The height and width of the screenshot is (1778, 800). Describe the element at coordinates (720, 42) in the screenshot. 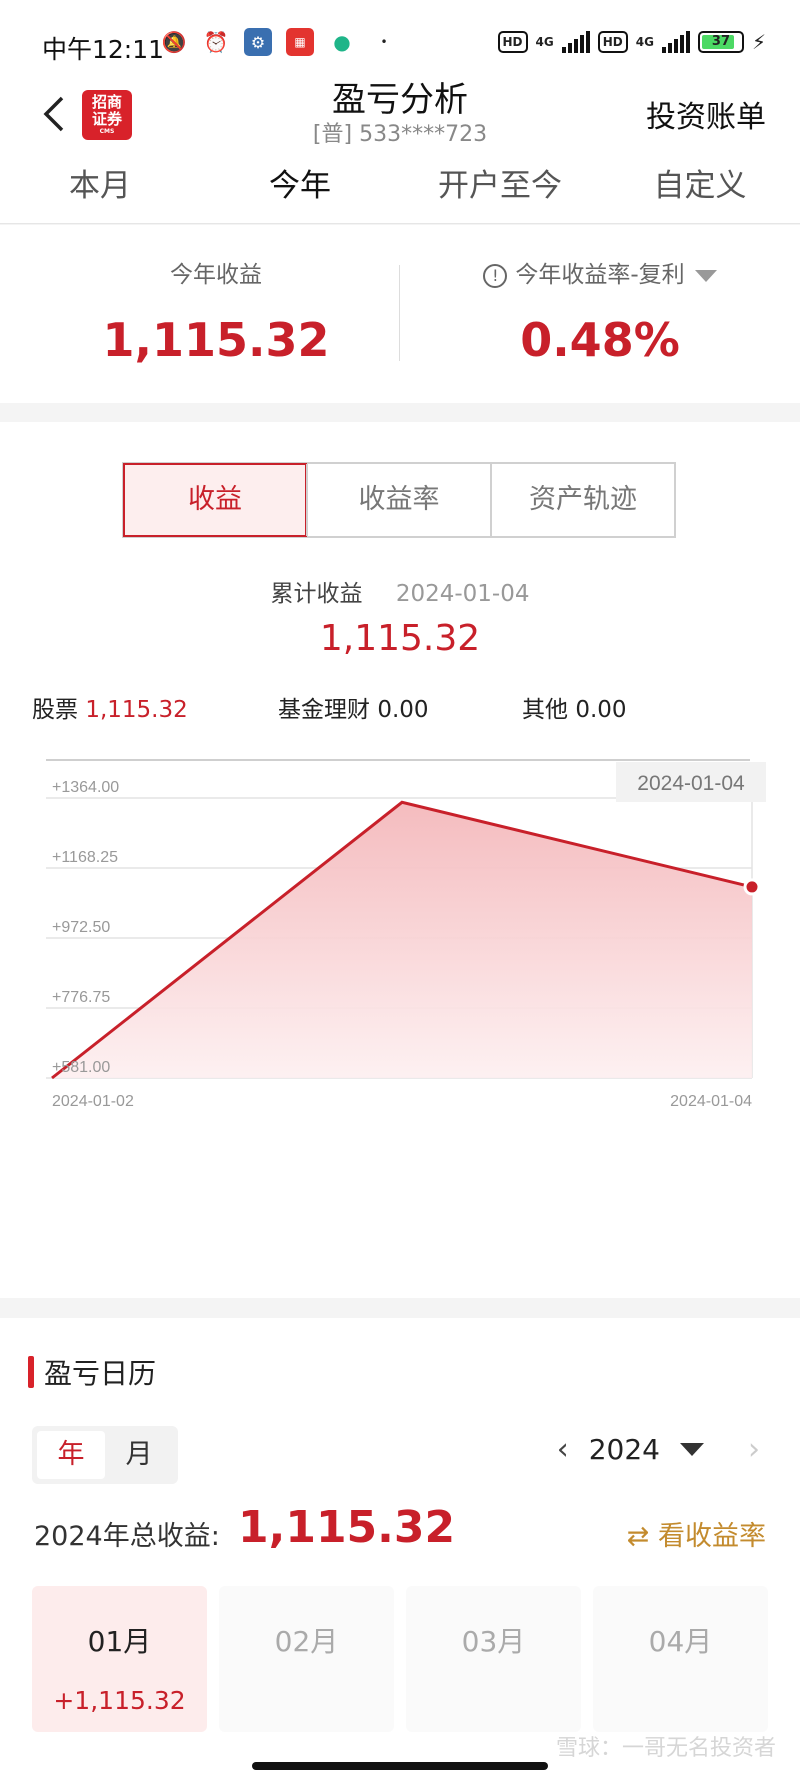

I see `battery-icon: 37` at that location.